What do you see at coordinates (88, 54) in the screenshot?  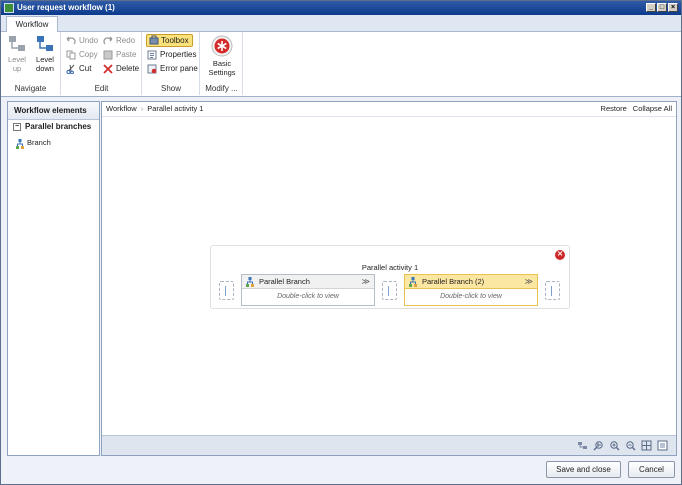 I see `copy-label: Copy` at bounding box center [88, 54].